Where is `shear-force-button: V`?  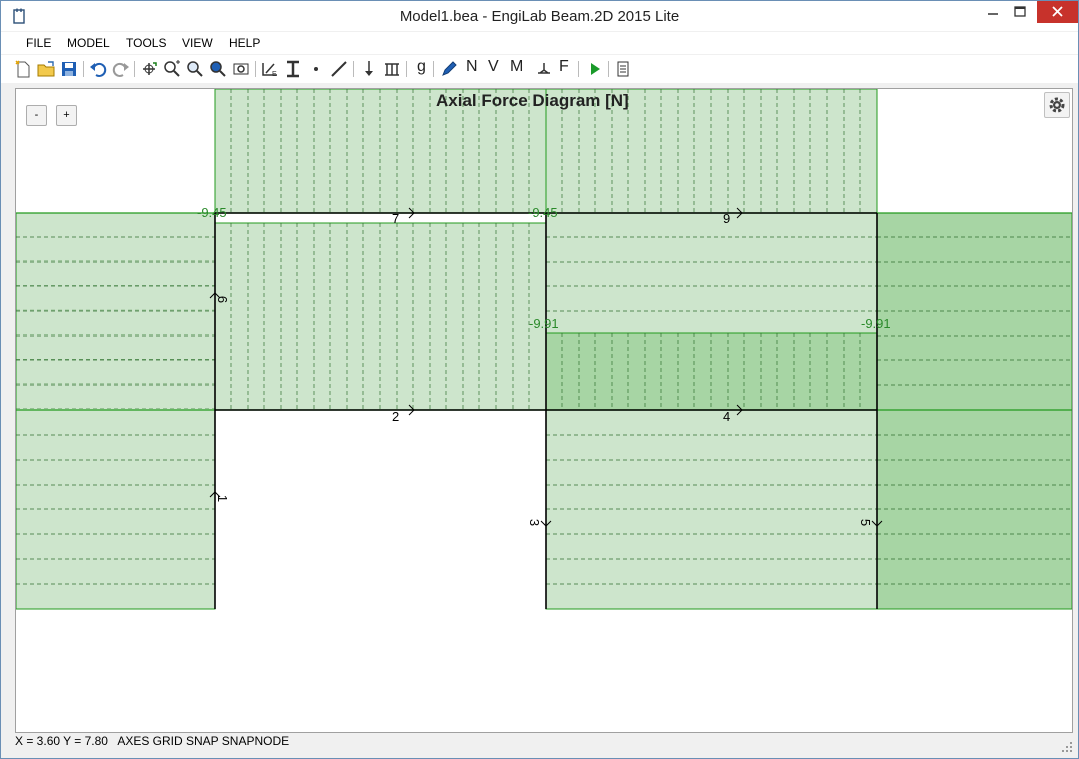 shear-force-button: V is located at coordinates (493, 67).